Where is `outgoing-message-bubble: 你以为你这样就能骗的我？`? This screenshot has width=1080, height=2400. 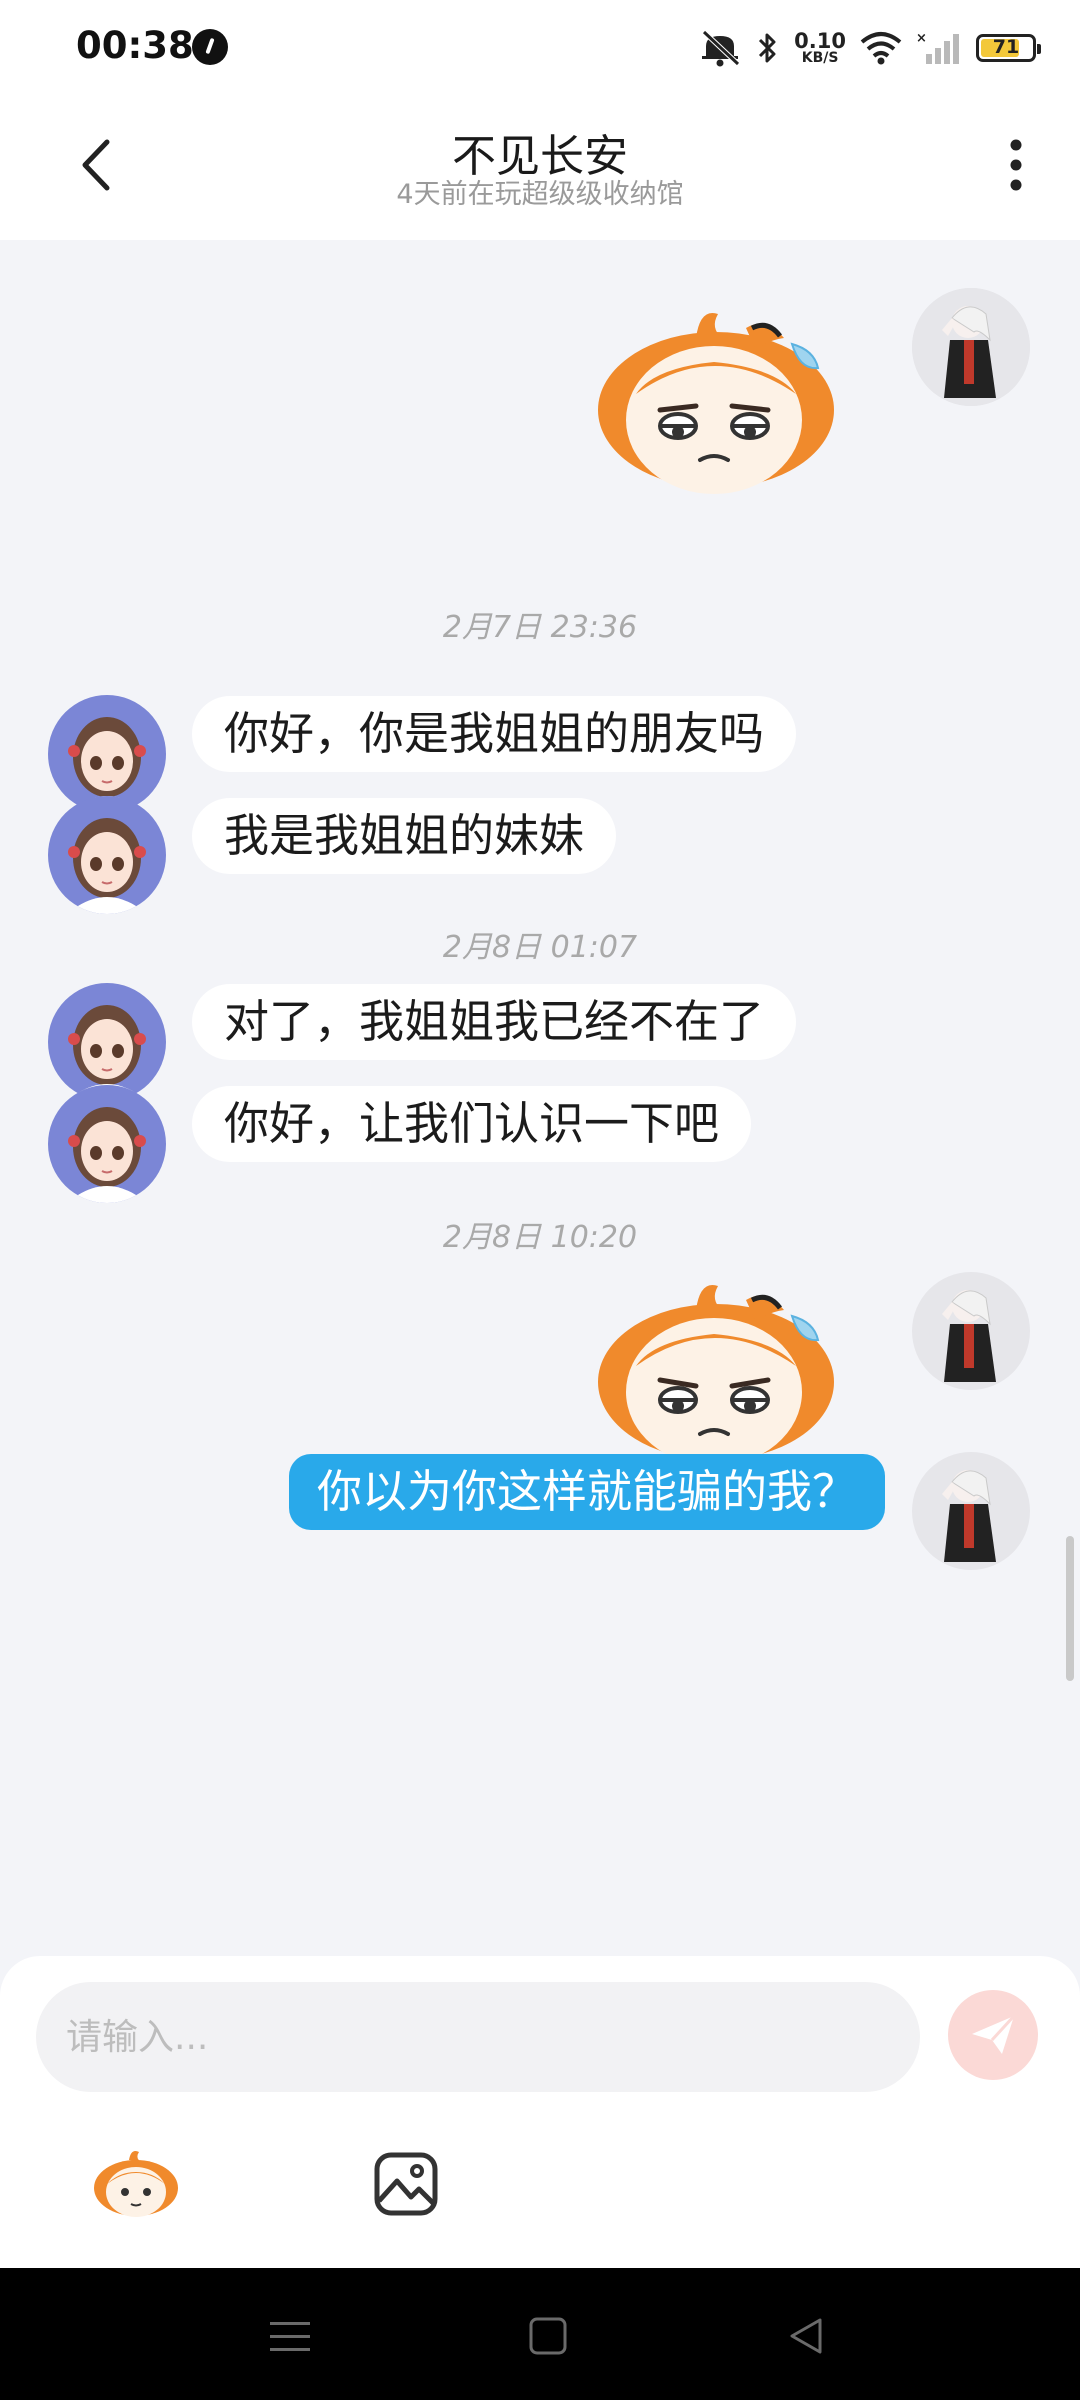
outgoing-message-bubble: 你以为你这样就能骗的我？ is located at coordinates (586, 1492).